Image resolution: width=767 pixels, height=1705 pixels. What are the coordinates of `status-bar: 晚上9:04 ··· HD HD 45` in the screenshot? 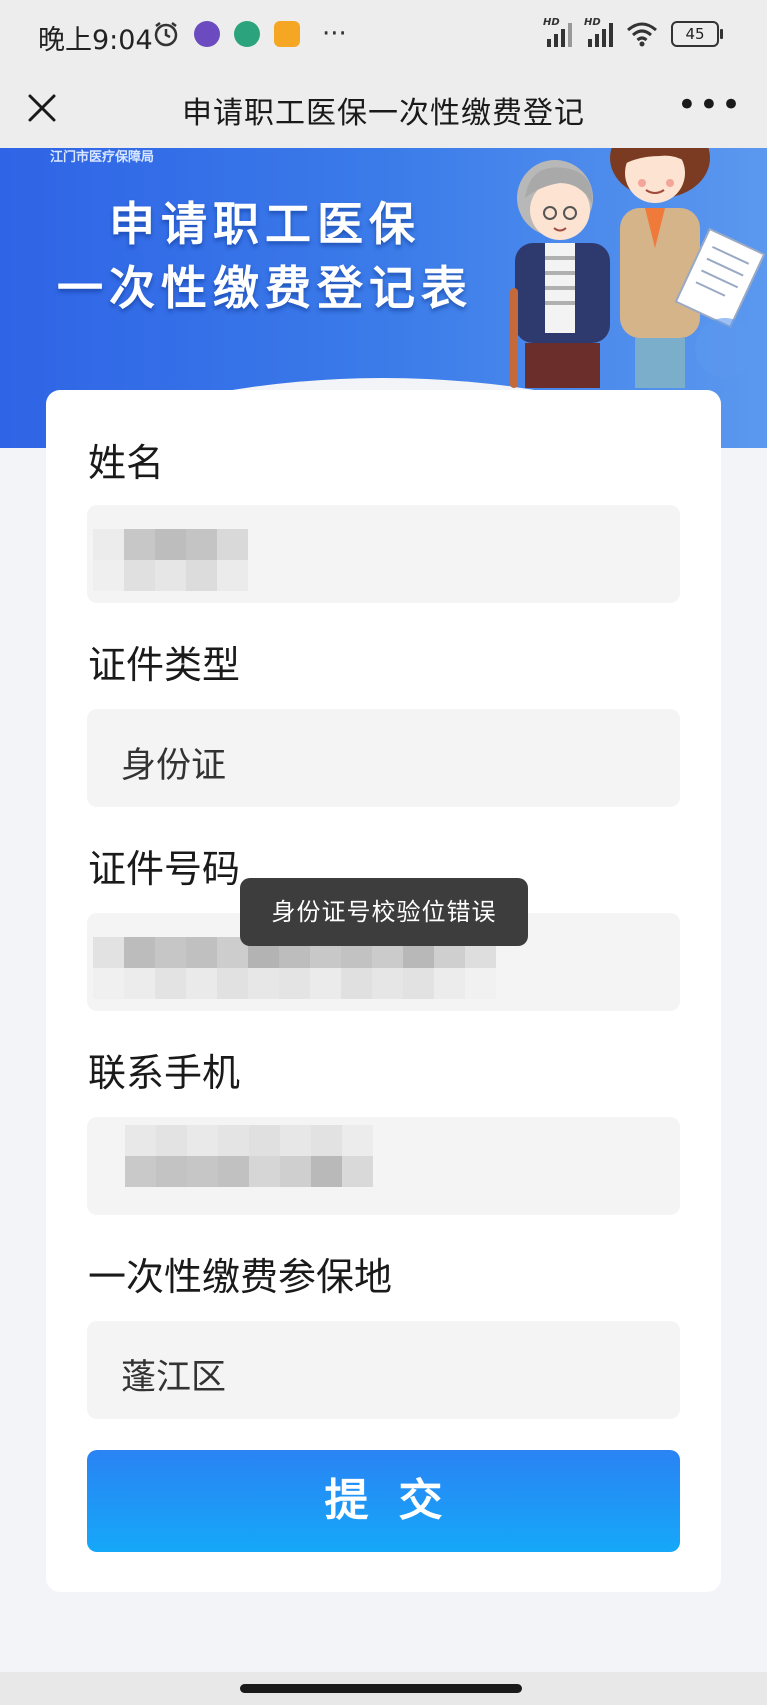 It's located at (383, 35).